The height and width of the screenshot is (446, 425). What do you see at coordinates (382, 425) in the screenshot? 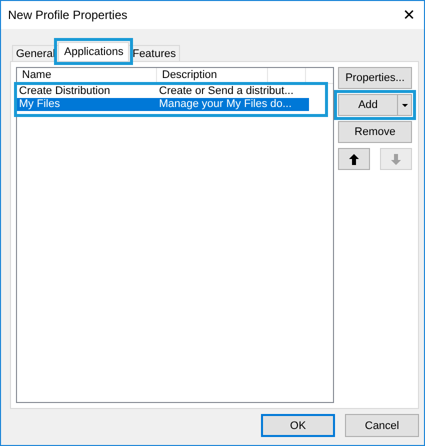
I see `button: Cancel` at bounding box center [382, 425].